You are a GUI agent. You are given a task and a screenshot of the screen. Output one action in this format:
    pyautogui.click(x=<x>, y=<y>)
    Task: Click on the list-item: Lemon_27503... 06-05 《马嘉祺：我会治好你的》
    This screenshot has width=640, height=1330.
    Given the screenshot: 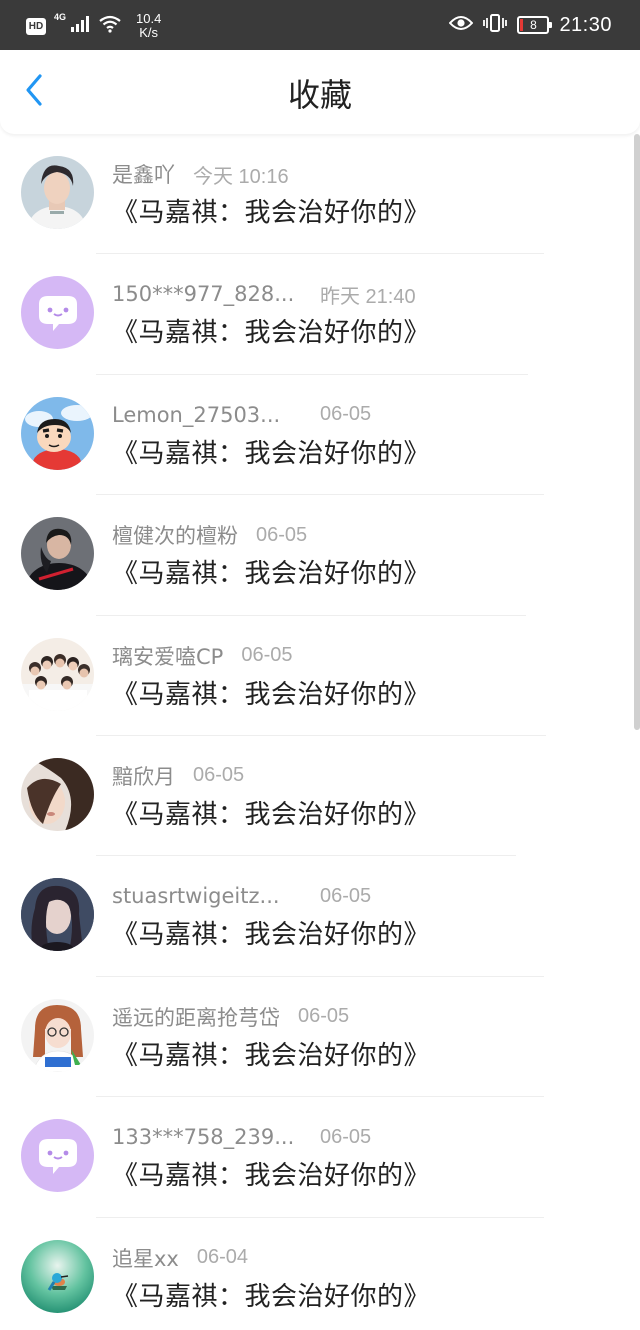 What is the action you would take?
    pyautogui.click(x=320, y=435)
    